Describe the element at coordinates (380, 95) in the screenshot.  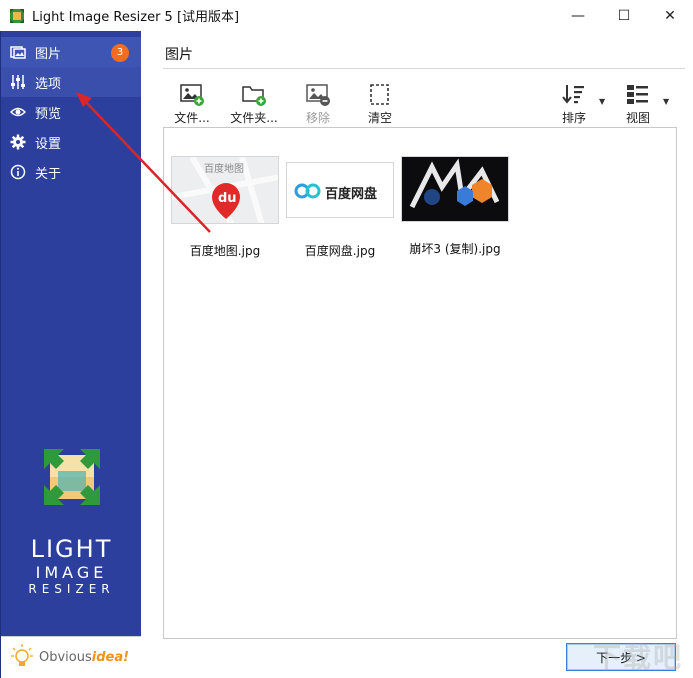
I see `clear-selection-icon` at that location.